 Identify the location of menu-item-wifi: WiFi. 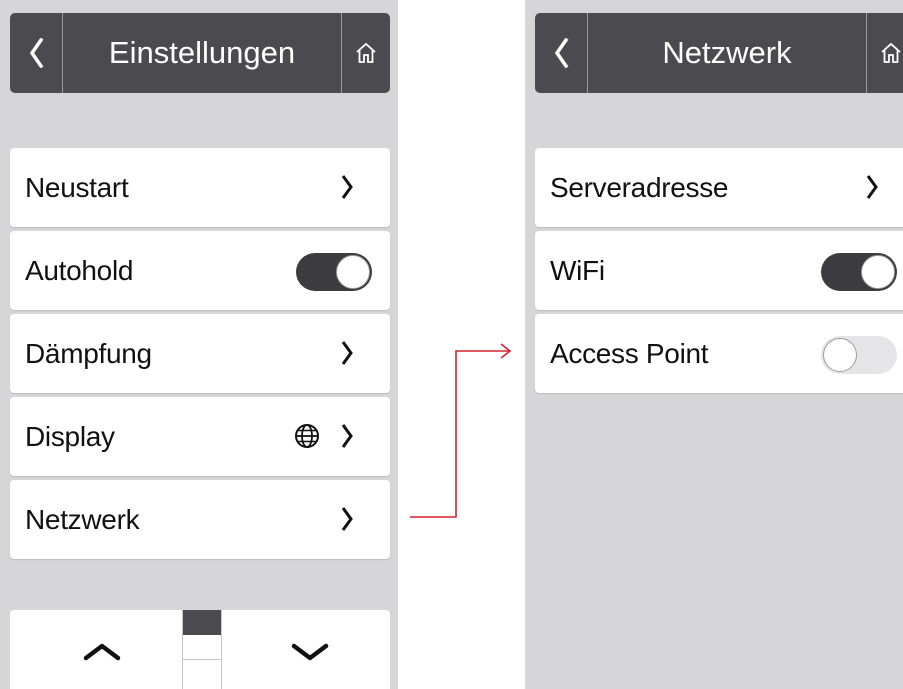
(719, 270).